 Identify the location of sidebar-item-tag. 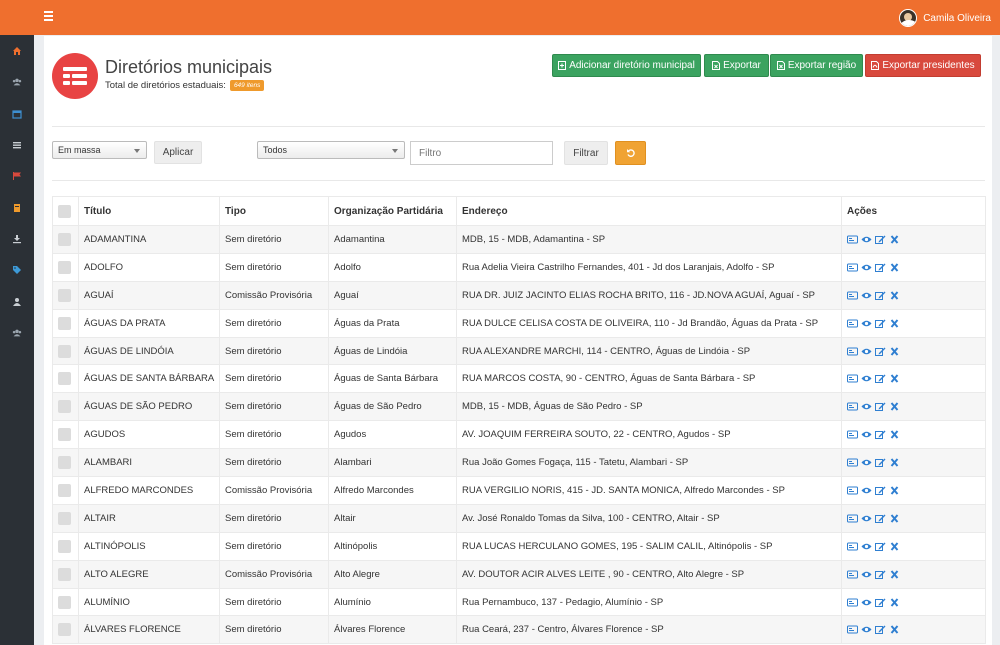
(17, 270).